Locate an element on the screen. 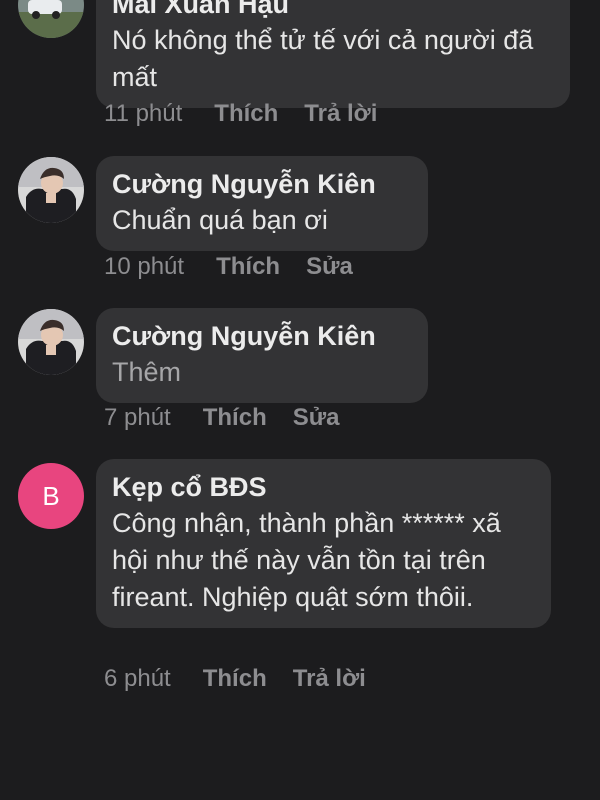  comment-time: 6 phút is located at coordinates (137, 678).